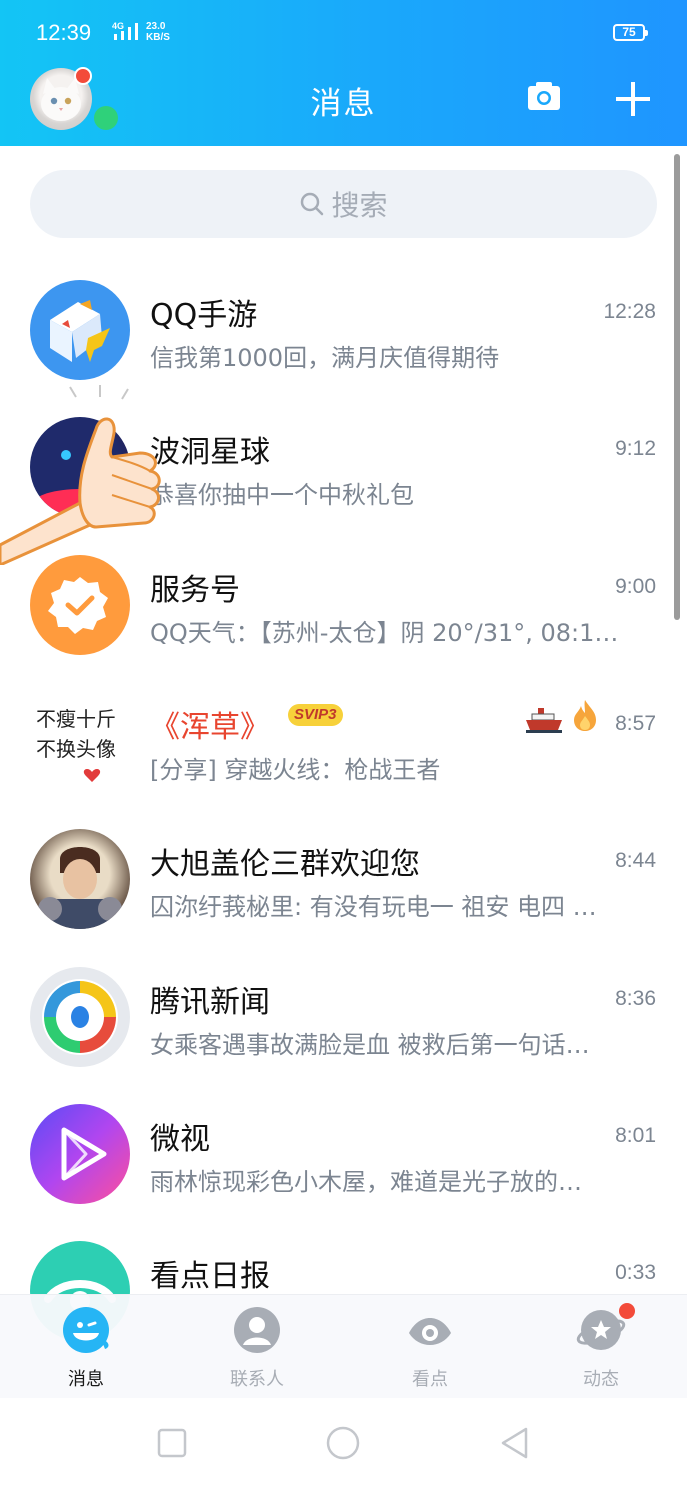 This screenshot has width=687, height=1489. I want to click on back-button, so click(515, 1443).